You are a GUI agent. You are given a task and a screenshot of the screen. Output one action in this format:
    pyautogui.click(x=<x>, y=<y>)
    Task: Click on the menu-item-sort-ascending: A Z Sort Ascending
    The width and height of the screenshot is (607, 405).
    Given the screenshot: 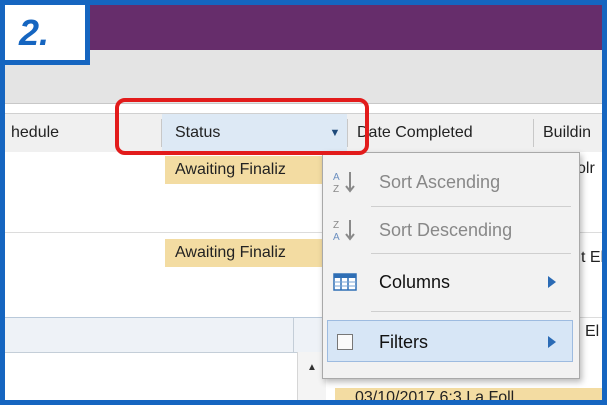 What is the action you would take?
    pyautogui.click(x=451, y=182)
    